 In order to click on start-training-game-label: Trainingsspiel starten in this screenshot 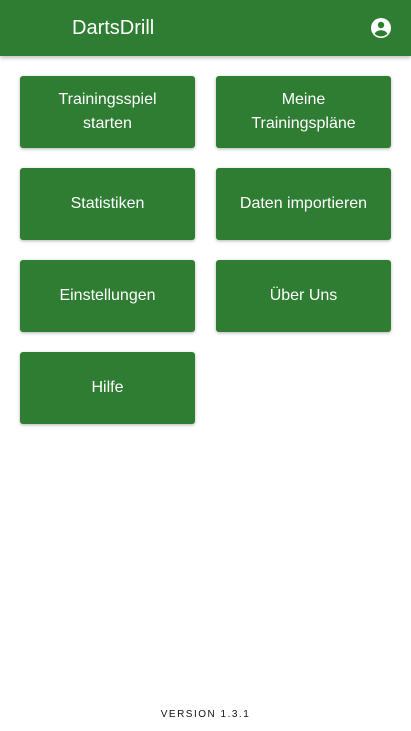, I will do `click(107, 112)`.